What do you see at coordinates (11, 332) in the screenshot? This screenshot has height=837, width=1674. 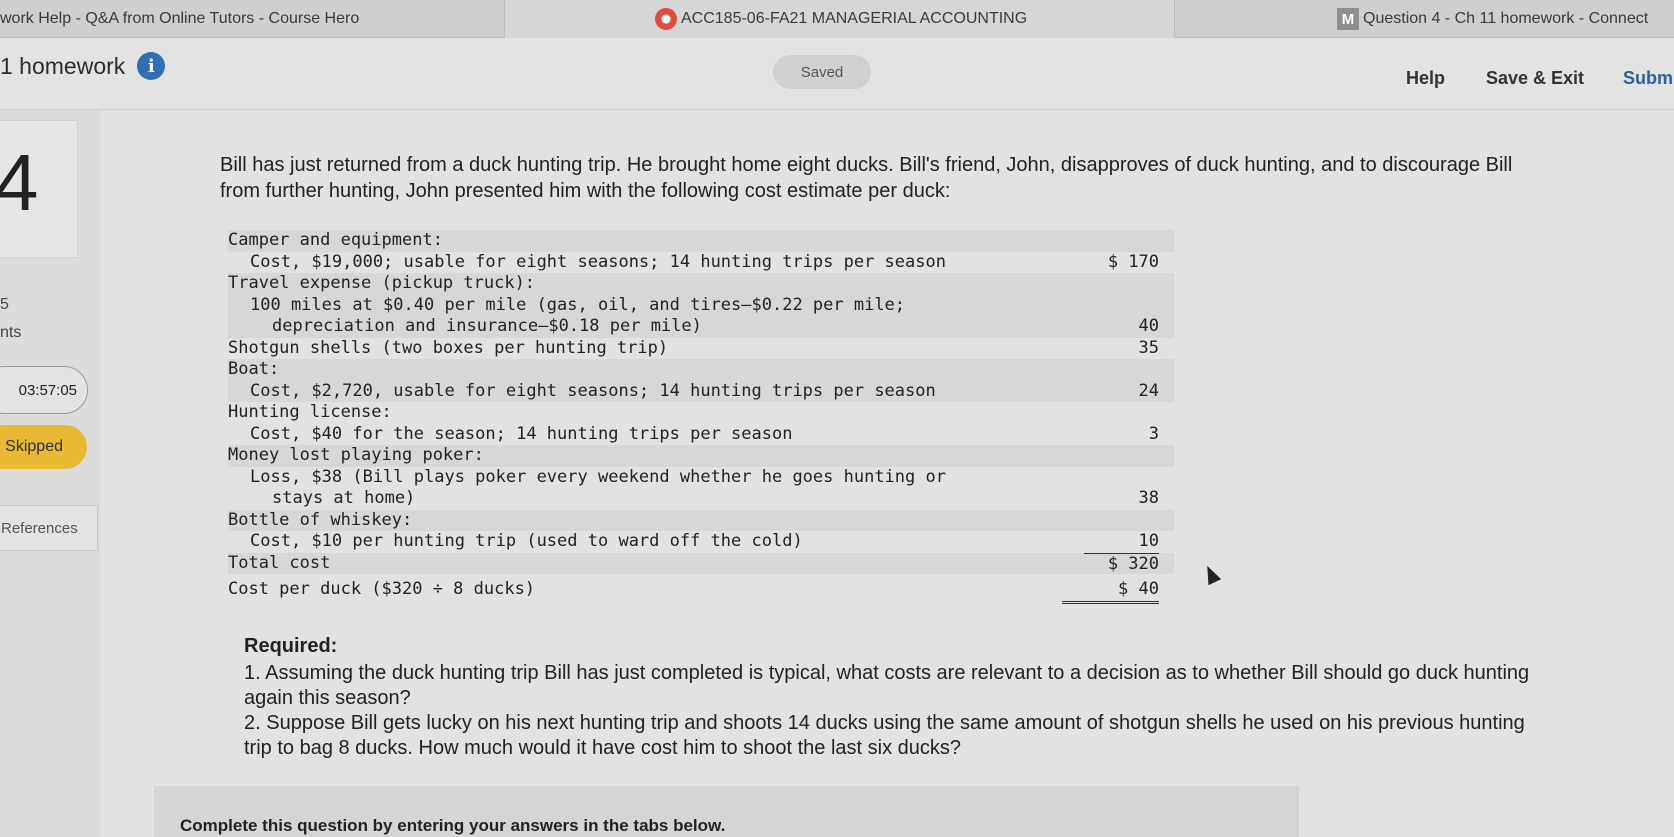 I see `points-label: nts` at bounding box center [11, 332].